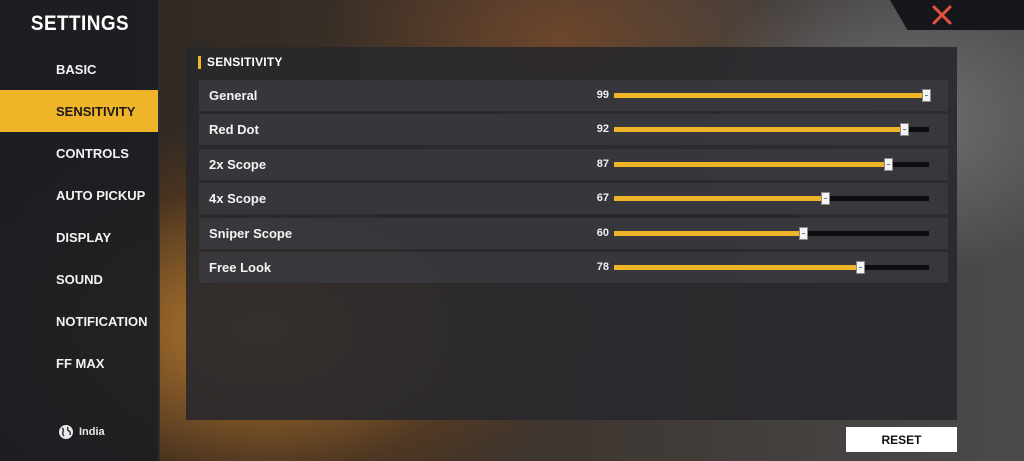 Image resolution: width=1024 pixels, height=461 pixels. What do you see at coordinates (233, 95) in the screenshot?
I see `row-label: General` at bounding box center [233, 95].